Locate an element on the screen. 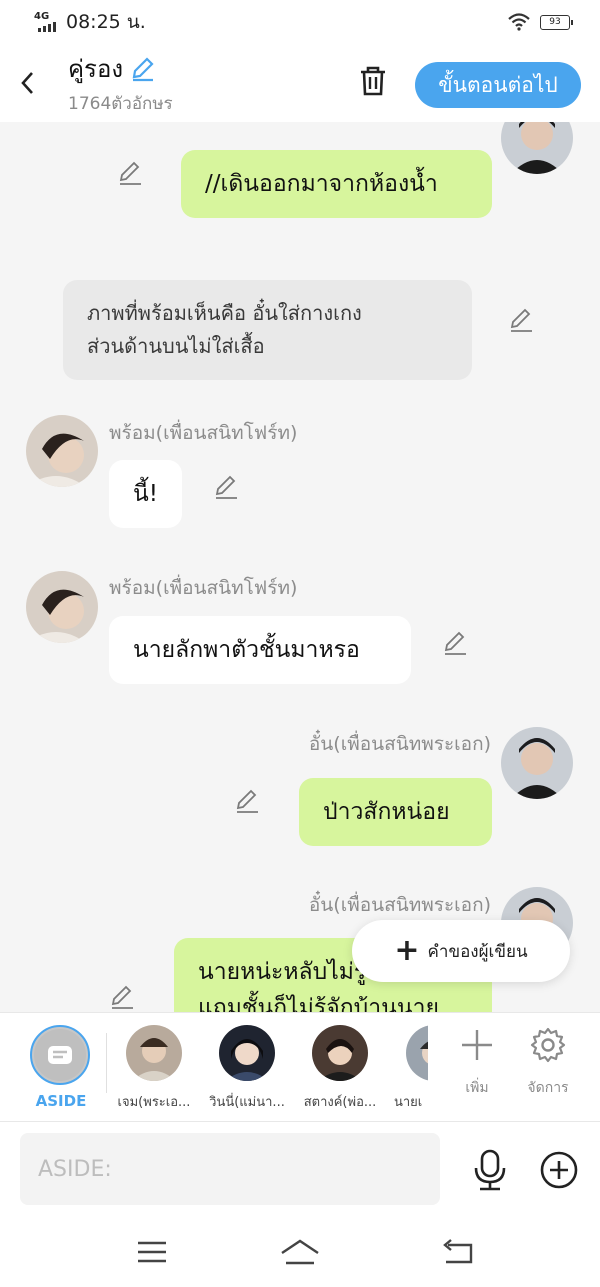 Image resolution: width=600 pixels, height=1287 pixels. plus-circle-icon is located at coordinates (559, 1170).